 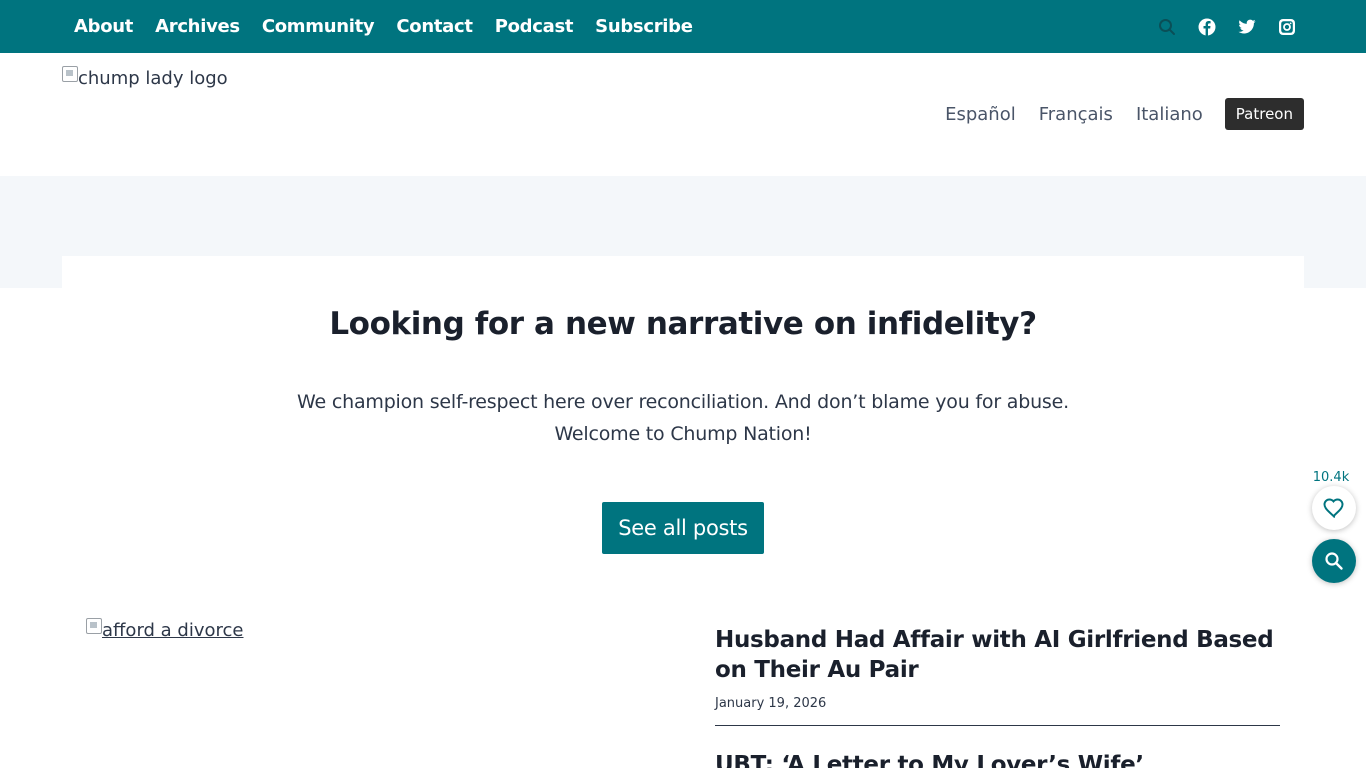 What do you see at coordinates (434, 26) in the screenshot?
I see `nav-contact: Contact` at bounding box center [434, 26].